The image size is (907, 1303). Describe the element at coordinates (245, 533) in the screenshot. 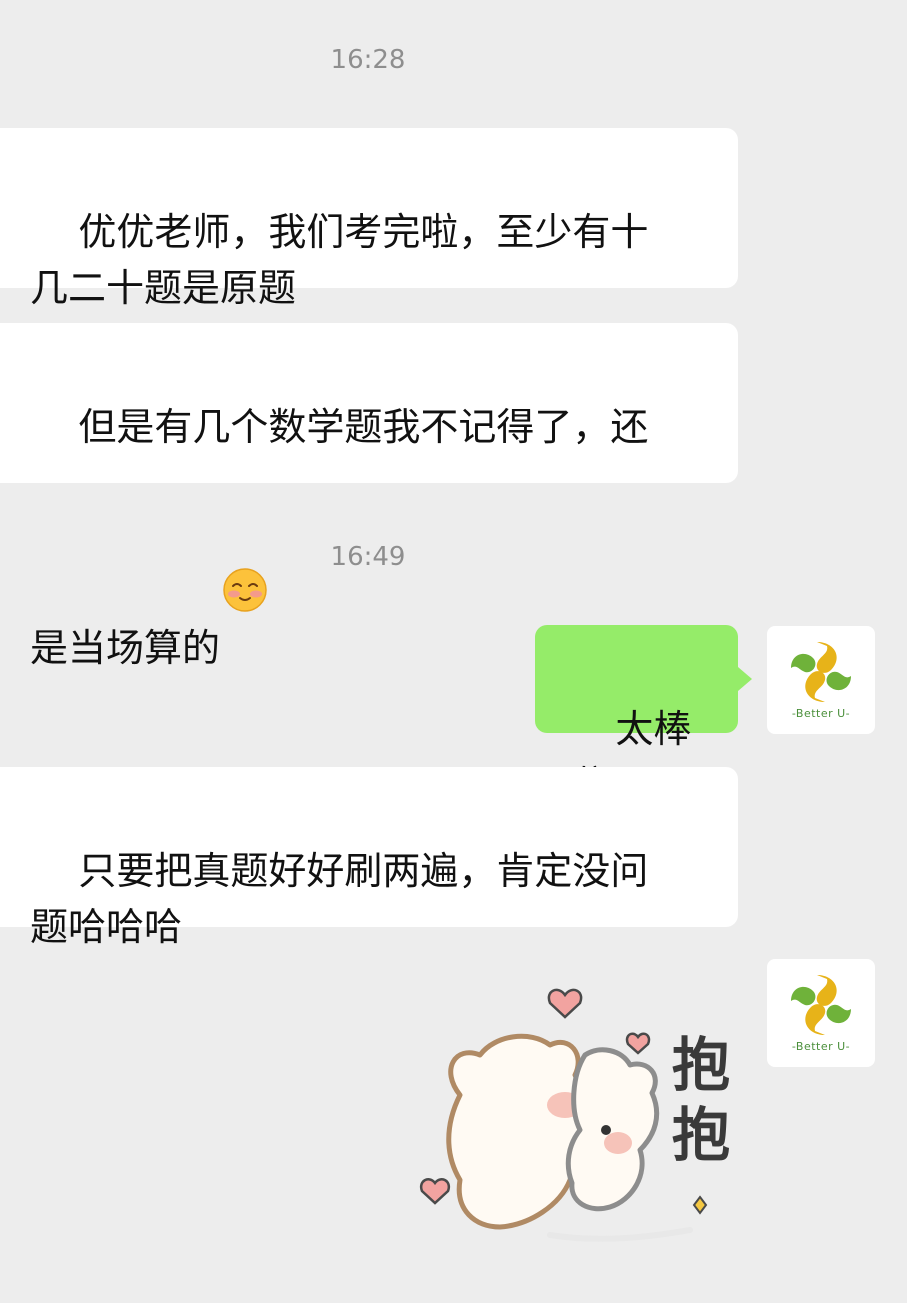

I see `blushing-smile-emoji-icon` at that location.